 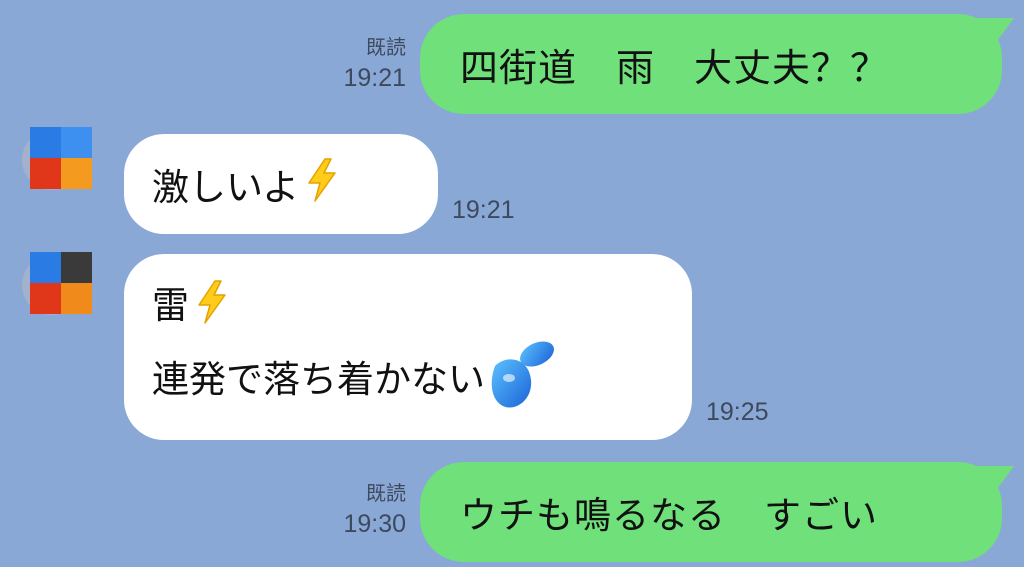 I want to click on message-text: 連発で落ち着かない, so click(x=318, y=379).